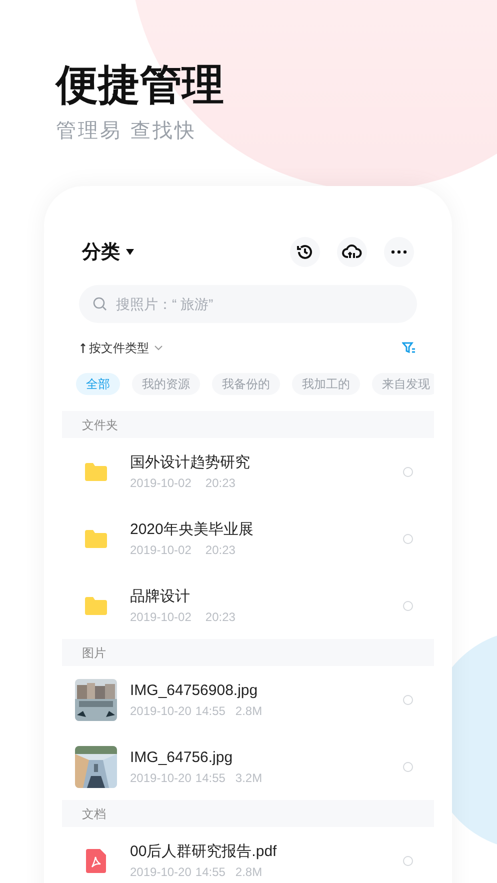 The height and width of the screenshot is (883, 497). I want to click on cloud-upload-icon, so click(352, 252).